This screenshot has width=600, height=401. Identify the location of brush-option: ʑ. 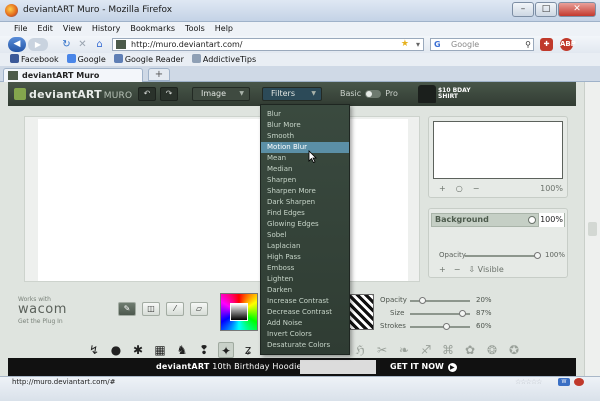
(248, 350).